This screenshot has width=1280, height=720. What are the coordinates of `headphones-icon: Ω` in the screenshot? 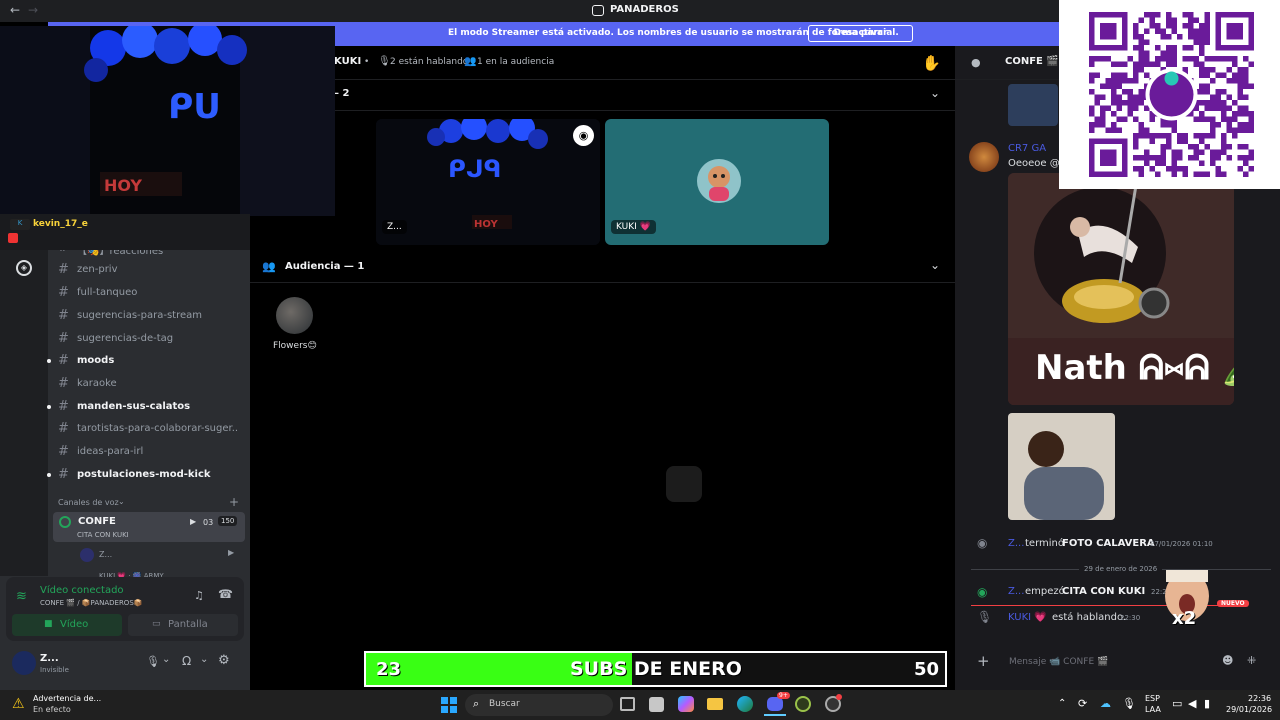 It's located at (186, 661).